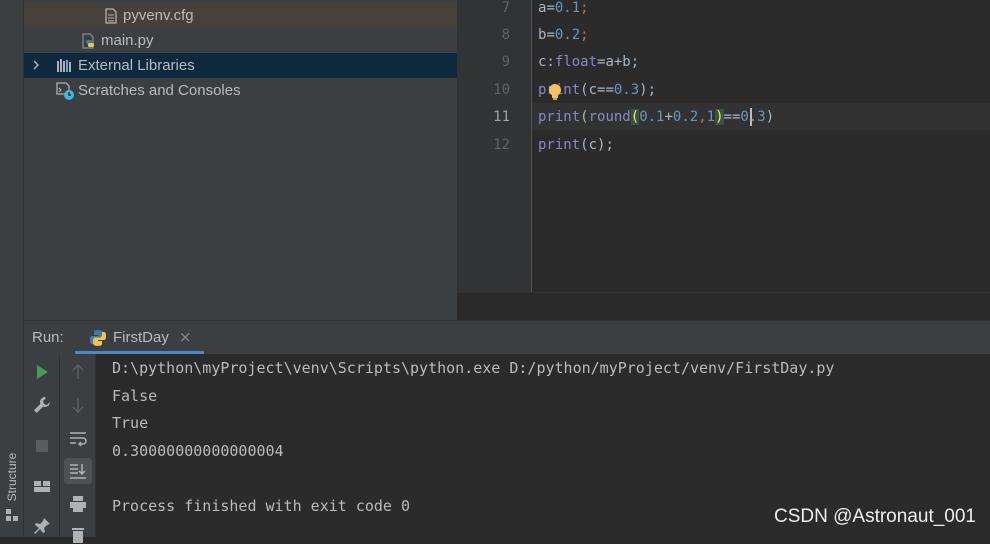  What do you see at coordinates (158, 15) in the screenshot?
I see `tree-item-label: pyvenv.cfg` at bounding box center [158, 15].